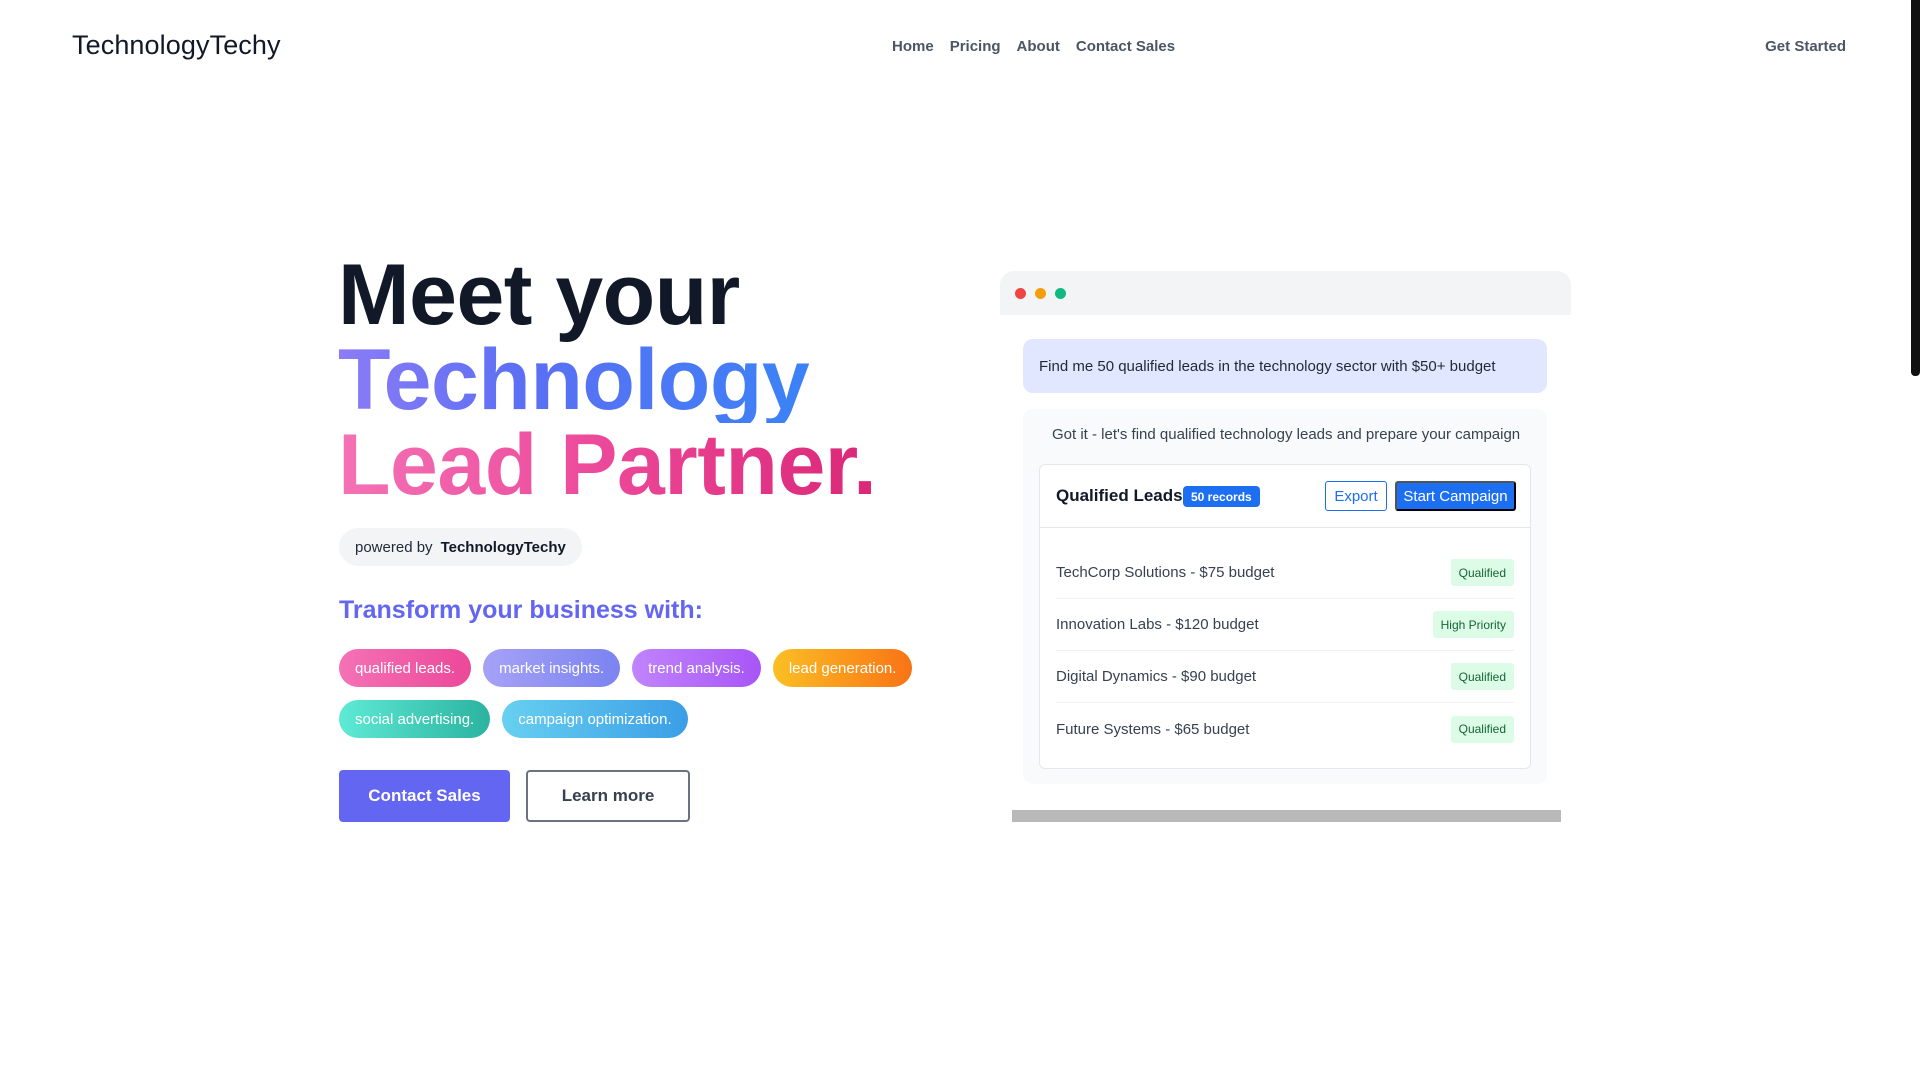 This screenshot has height=1080, width=1920. What do you see at coordinates (424, 796) in the screenshot?
I see `contact-sales-button: Contact Sales` at bounding box center [424, 796].